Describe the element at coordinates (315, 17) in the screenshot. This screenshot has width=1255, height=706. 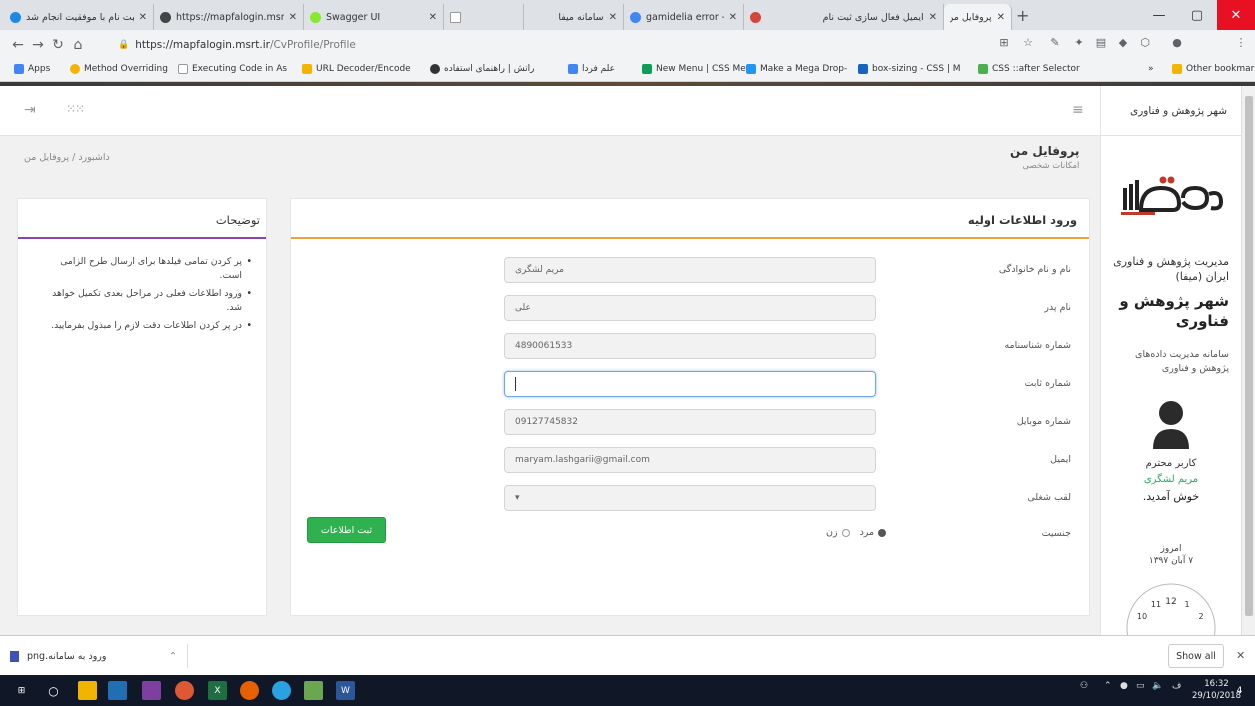
I see `swagger-favicon-icon` at that location.